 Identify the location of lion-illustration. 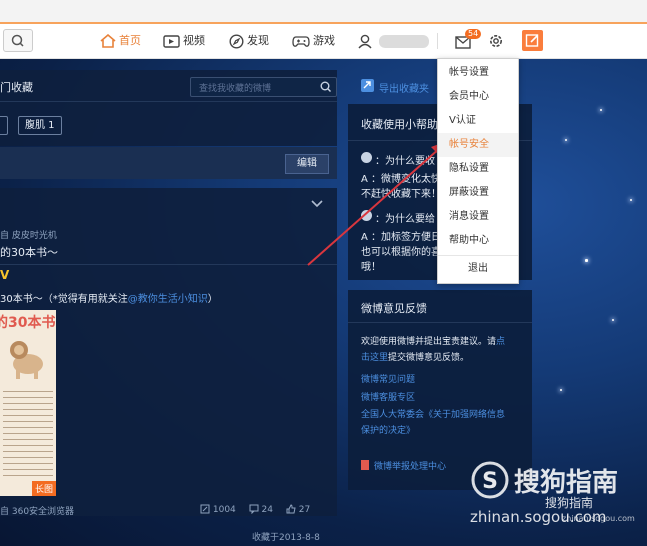
(26, 360).